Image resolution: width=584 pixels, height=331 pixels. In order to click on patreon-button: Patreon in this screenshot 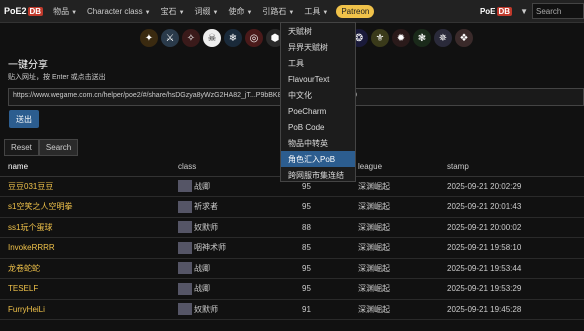, I will do `click(355, 11)`.